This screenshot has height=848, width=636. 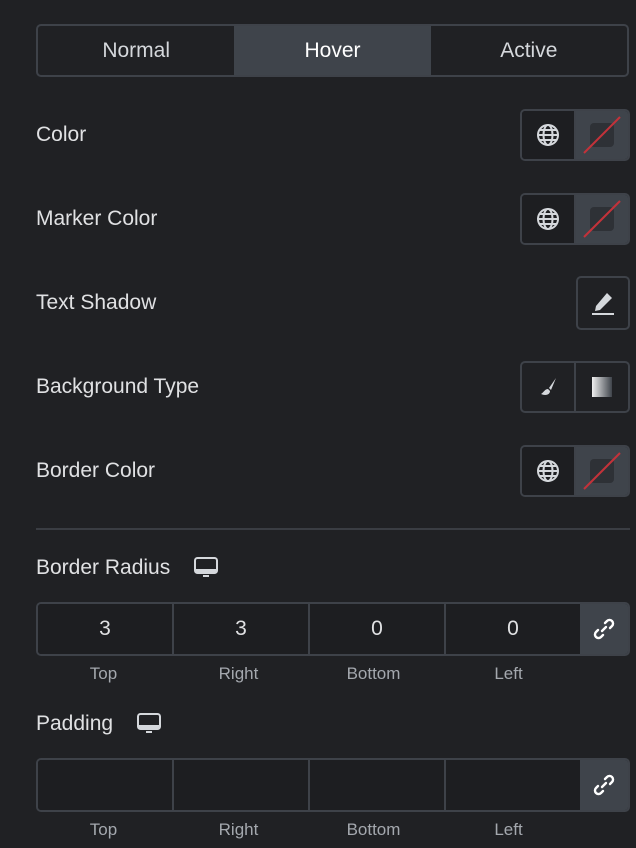 I want to click on gradient-icon, so click(x=602, y=387).